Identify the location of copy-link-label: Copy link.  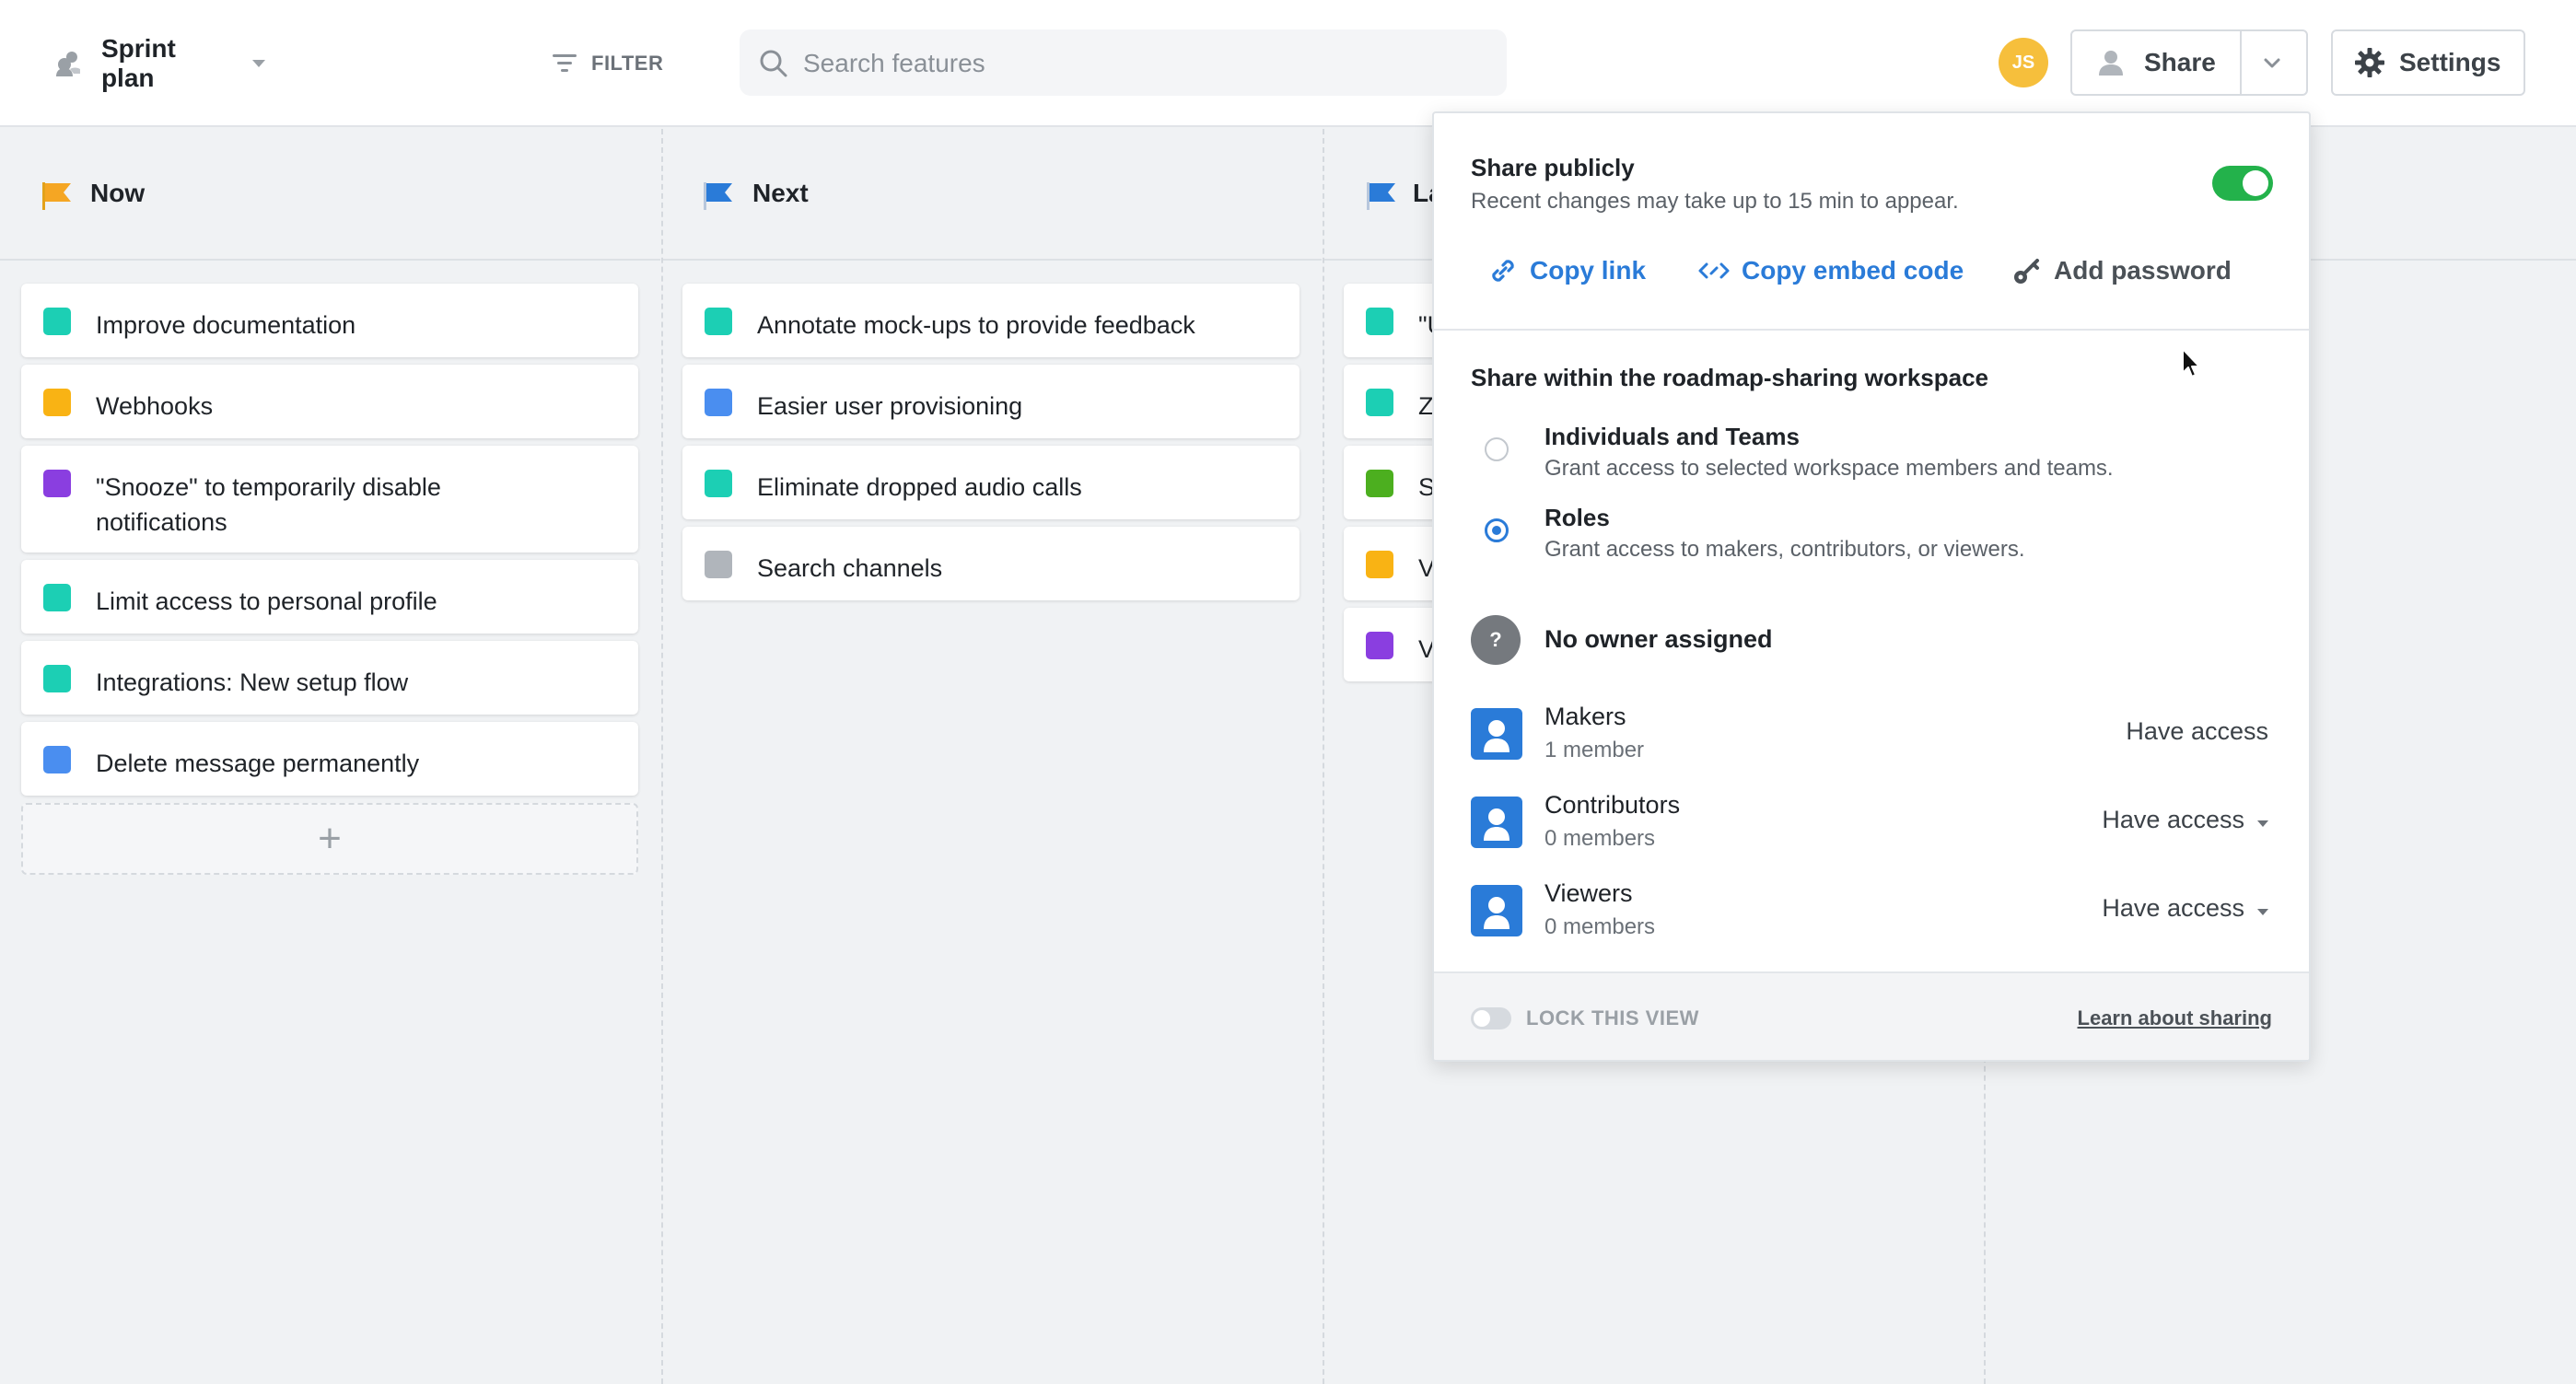
(1588, 270).